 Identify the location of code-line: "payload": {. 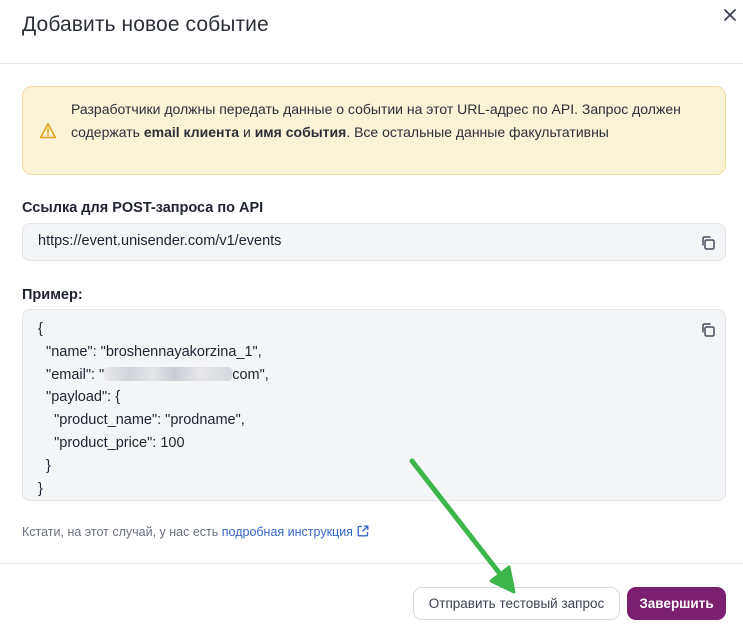
(79, 397).